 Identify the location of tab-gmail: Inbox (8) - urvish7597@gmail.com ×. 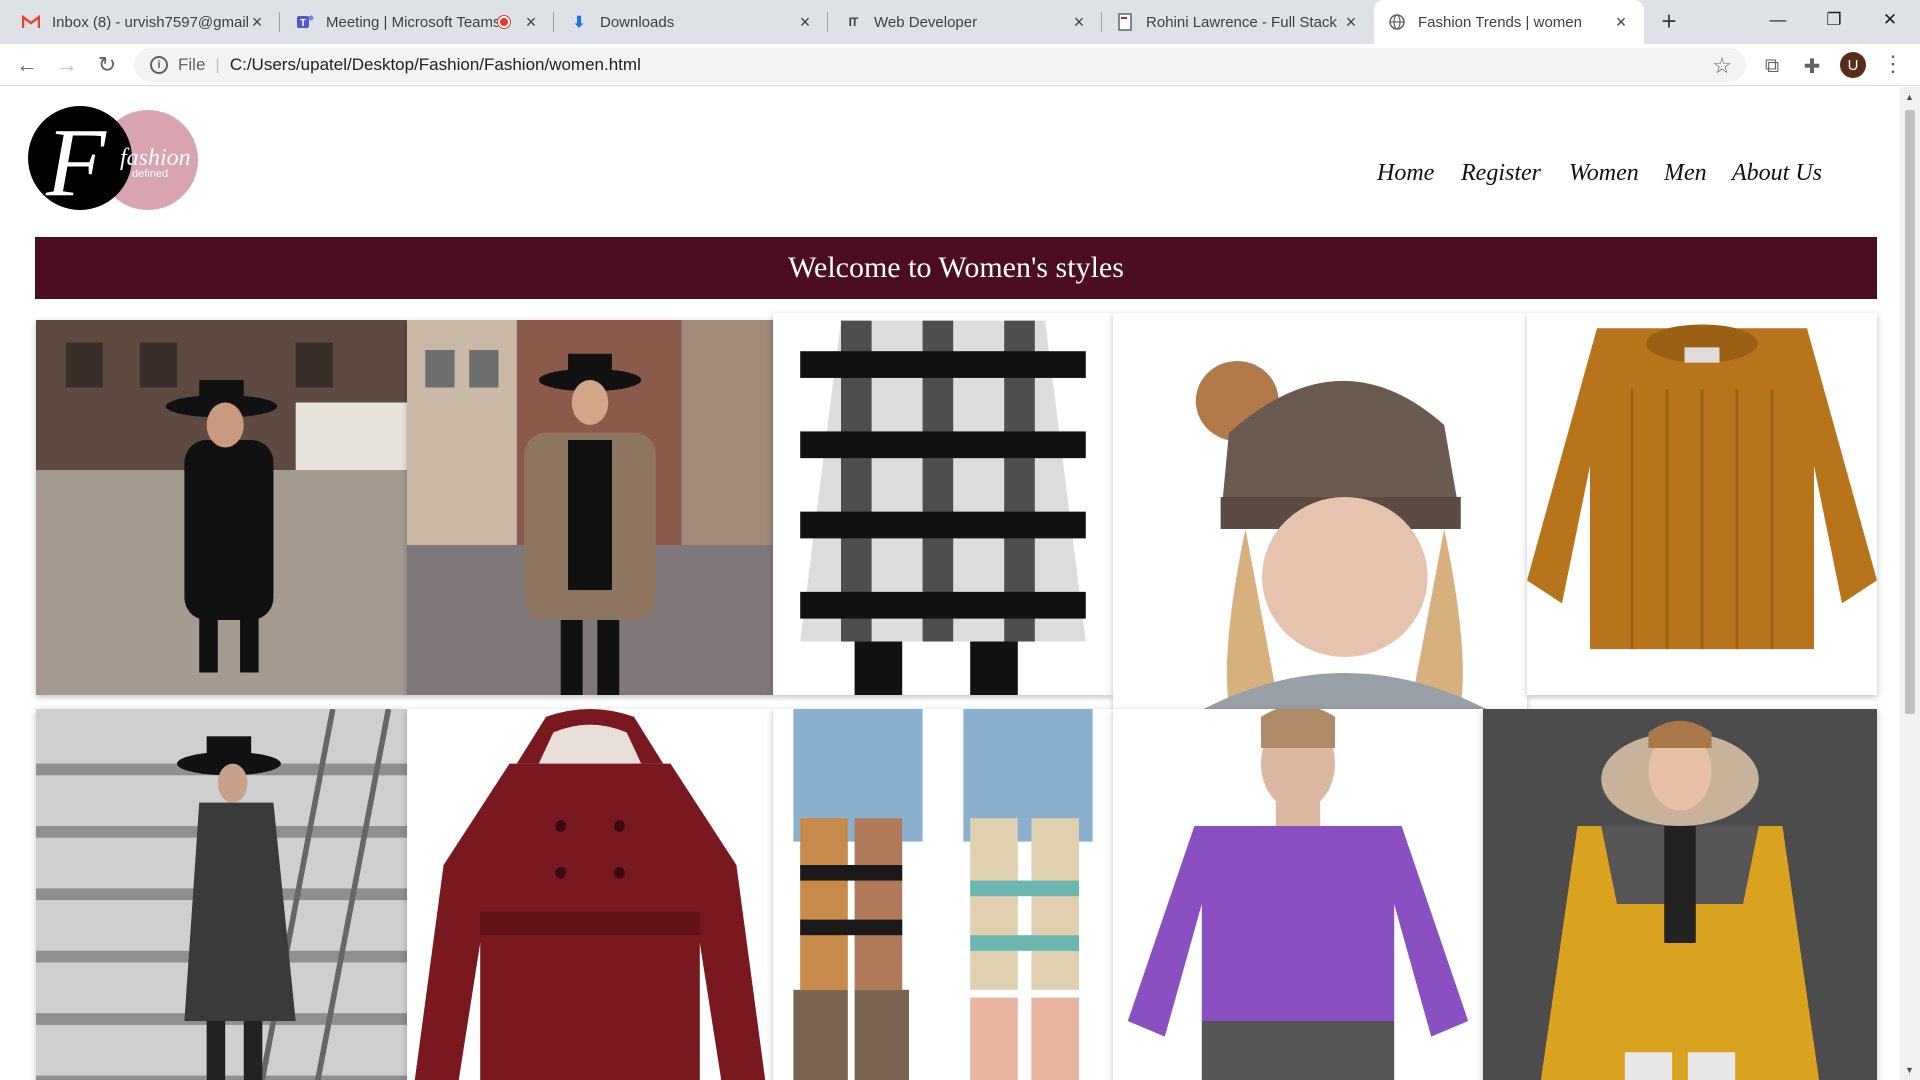
(144, 22).